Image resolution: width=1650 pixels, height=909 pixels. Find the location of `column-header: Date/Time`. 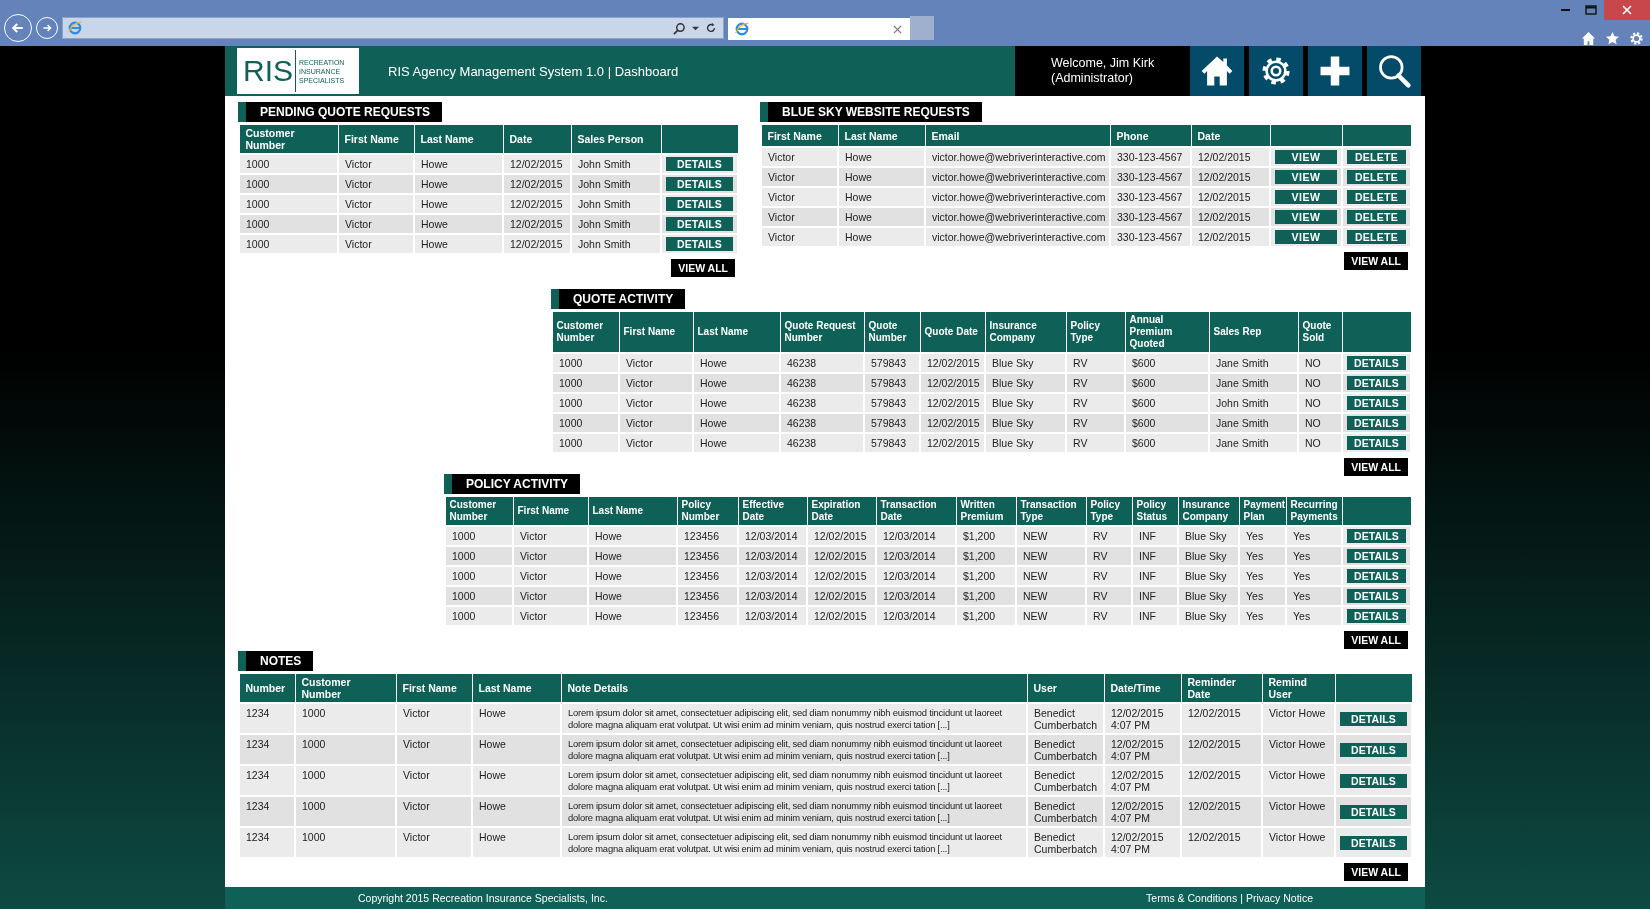

column-header: Date/Time is located at coordinates (1142, 688).